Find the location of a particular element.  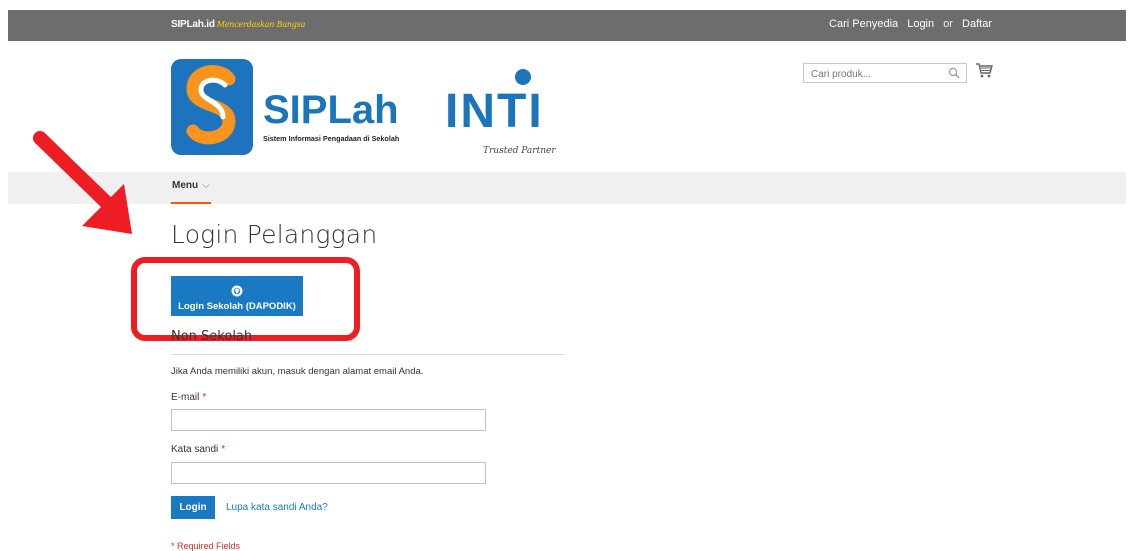

find-seller-link: Cari Penyedia is located at coordinates (863, 24).